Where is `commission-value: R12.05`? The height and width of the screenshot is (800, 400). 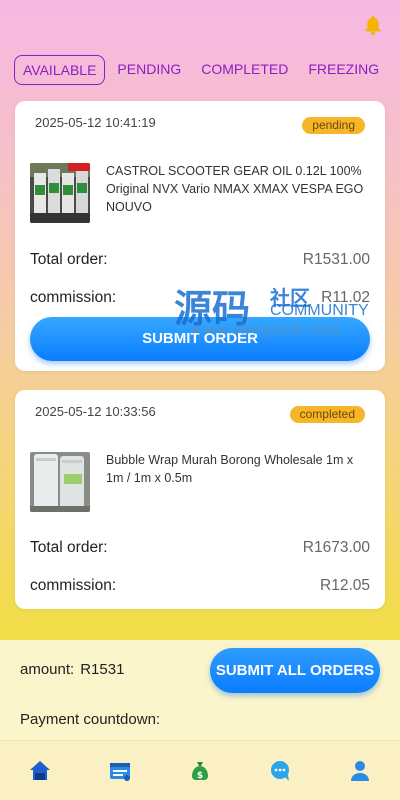
commission-value: R12.05 is located at coordinates (345, 585).